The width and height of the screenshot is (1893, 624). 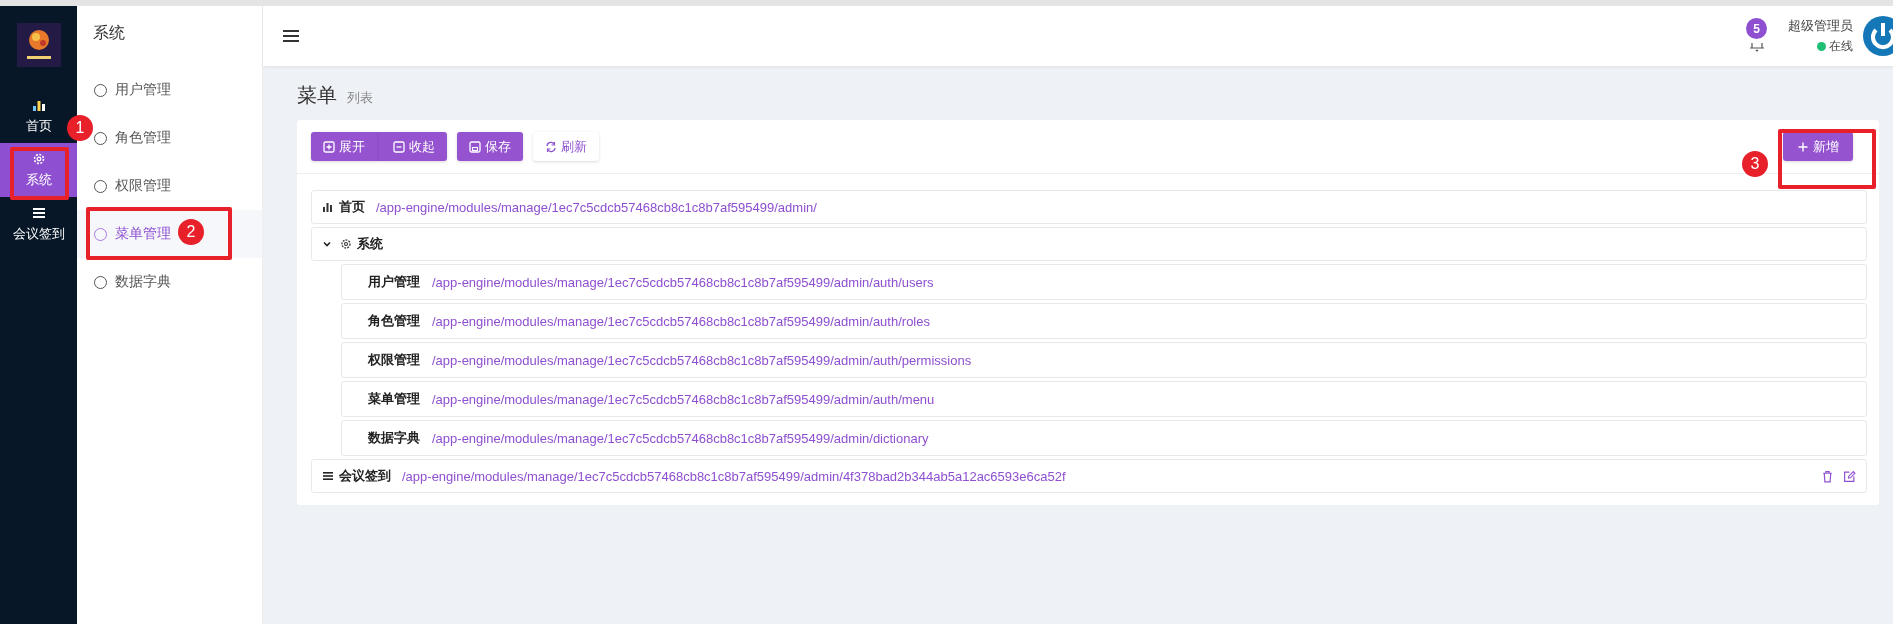 What do you see at coordinates (394, 399) in the screenshot?
I see `menu-name: 菜单管理` at bounding box center [394, 399].